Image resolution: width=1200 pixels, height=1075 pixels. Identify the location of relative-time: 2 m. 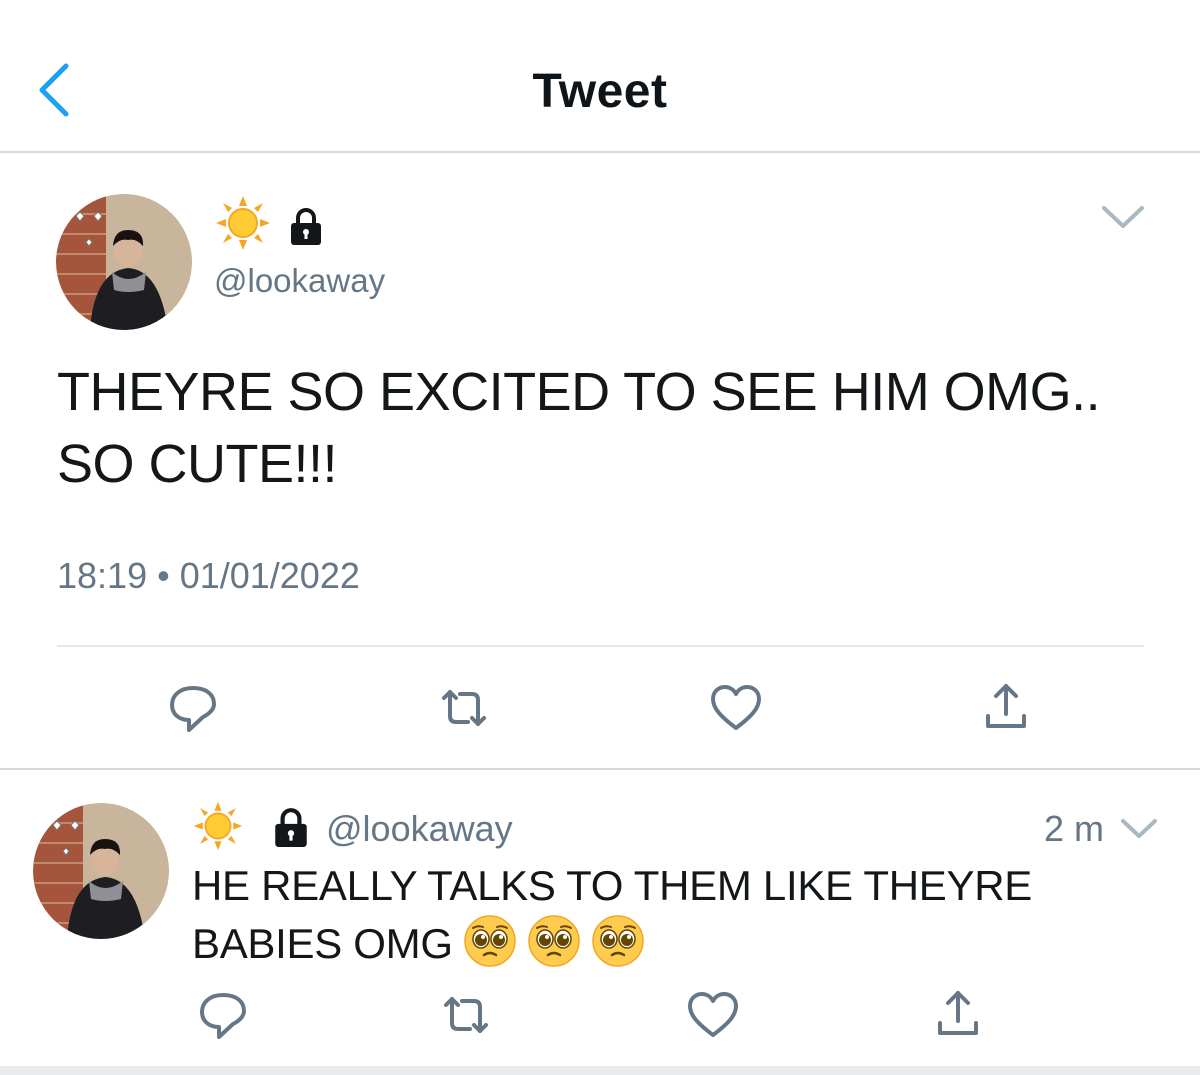
(1074, 828).